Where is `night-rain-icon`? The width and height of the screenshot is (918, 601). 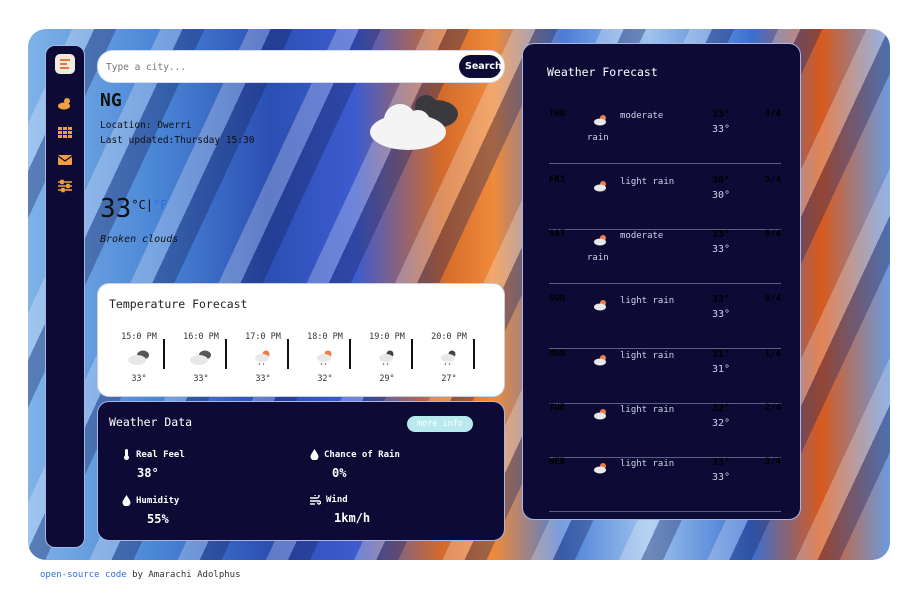 night-rain-icon is located at coordinates (449, 357).